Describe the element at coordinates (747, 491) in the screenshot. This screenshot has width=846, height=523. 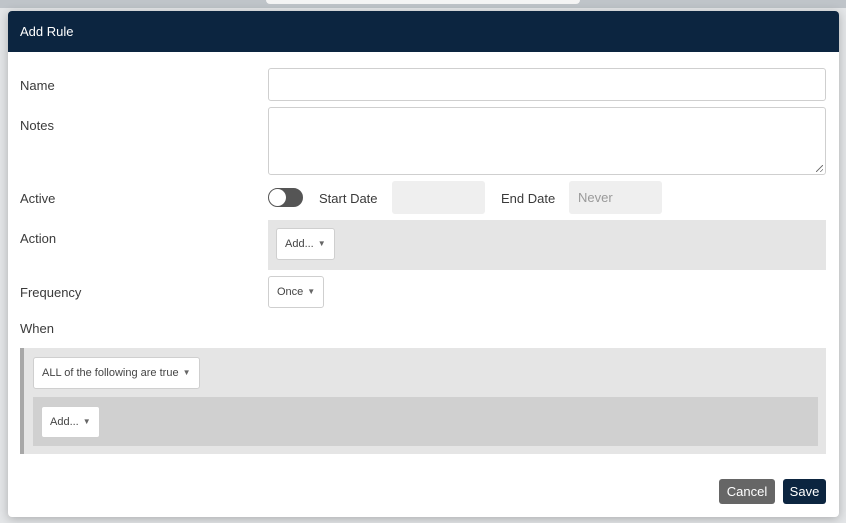
I see `cancel-button: Cancel` at that location.